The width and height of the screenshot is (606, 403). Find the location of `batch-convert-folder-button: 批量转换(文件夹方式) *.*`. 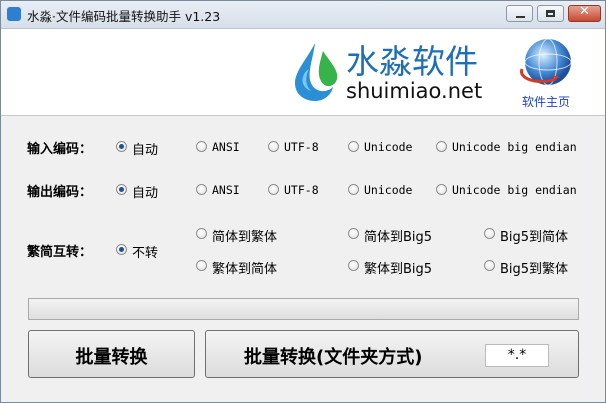

batch-convert-folder-button: 批量转换(文件夹方式) *.* is located at coordinates (392, 354).